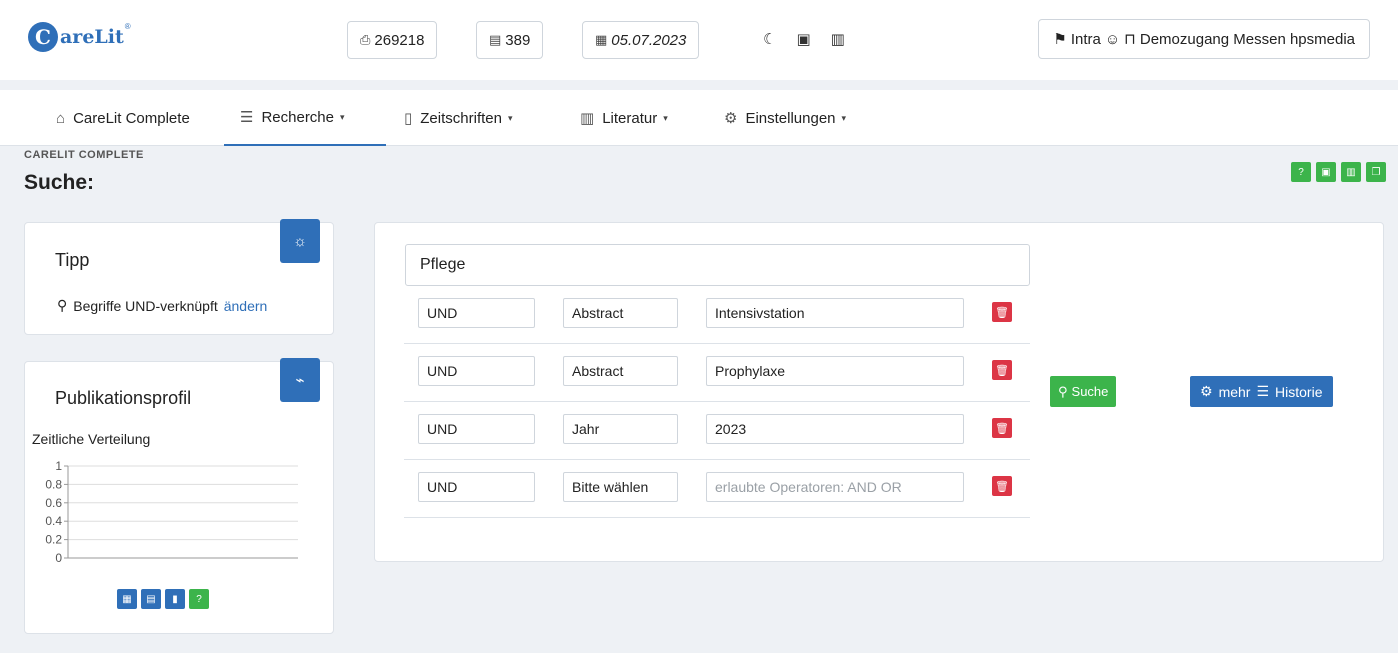 Image resolution: width=1398 pixels, height=653 pixels. I want to click on info-card-icon: ▥, so click(838, 39).